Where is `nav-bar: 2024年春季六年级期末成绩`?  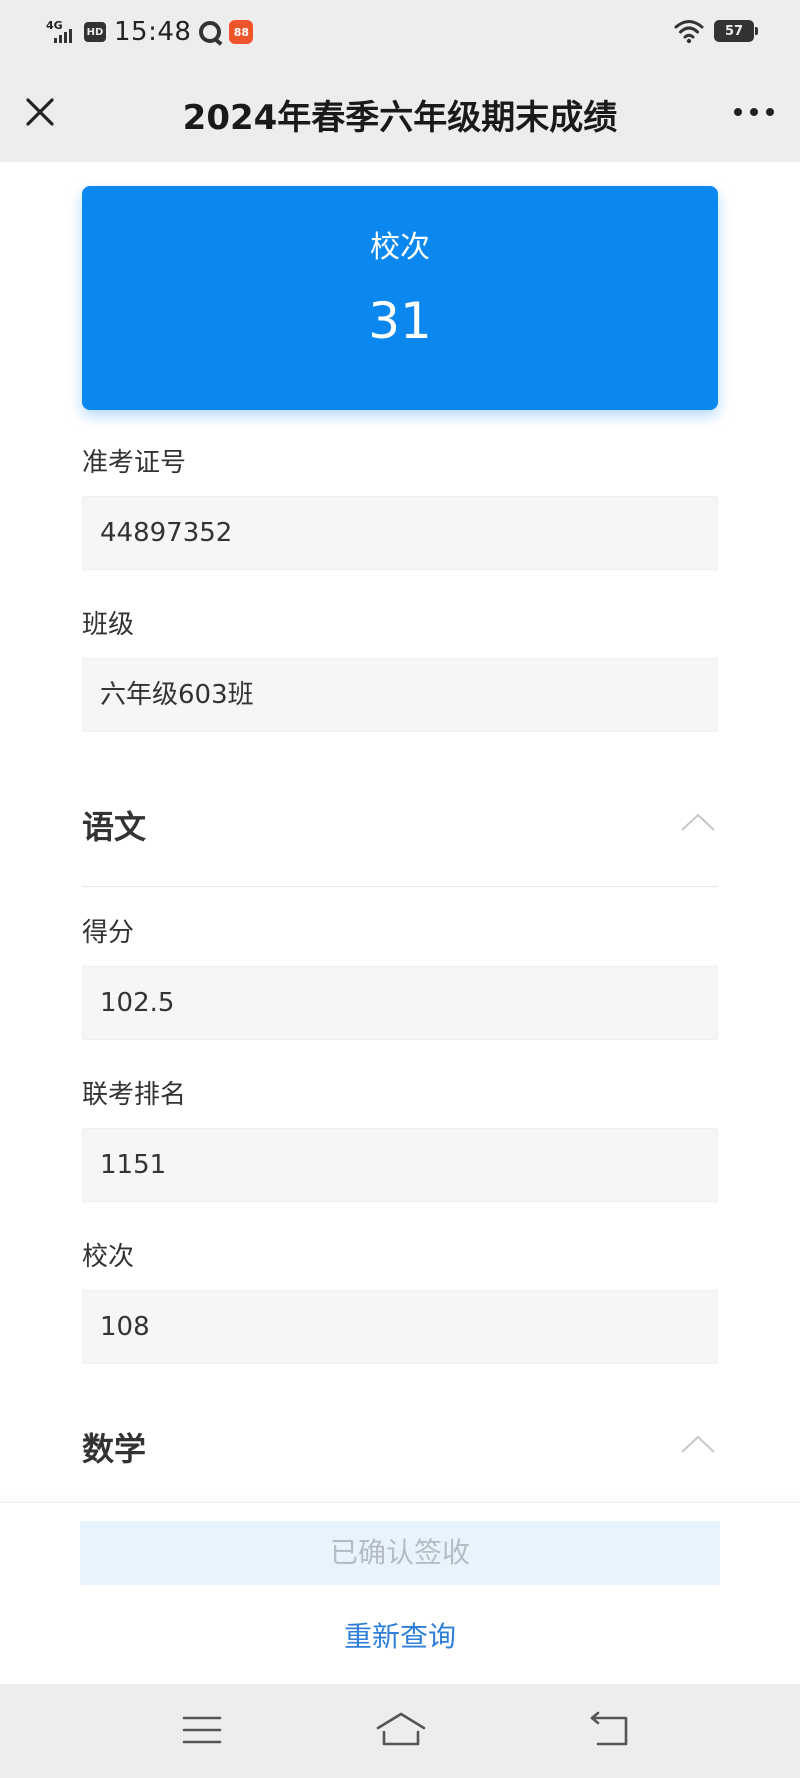
nav-bar: 2024年春季六年级期末成绩 is located at coordinates (400, 113).